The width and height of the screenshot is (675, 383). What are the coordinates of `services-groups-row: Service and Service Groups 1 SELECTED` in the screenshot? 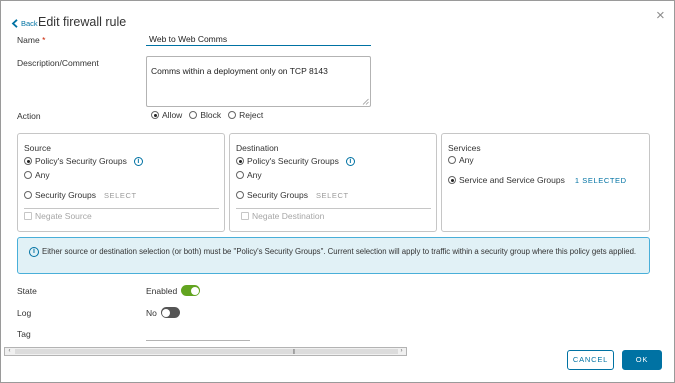 It's located at (537, 180).